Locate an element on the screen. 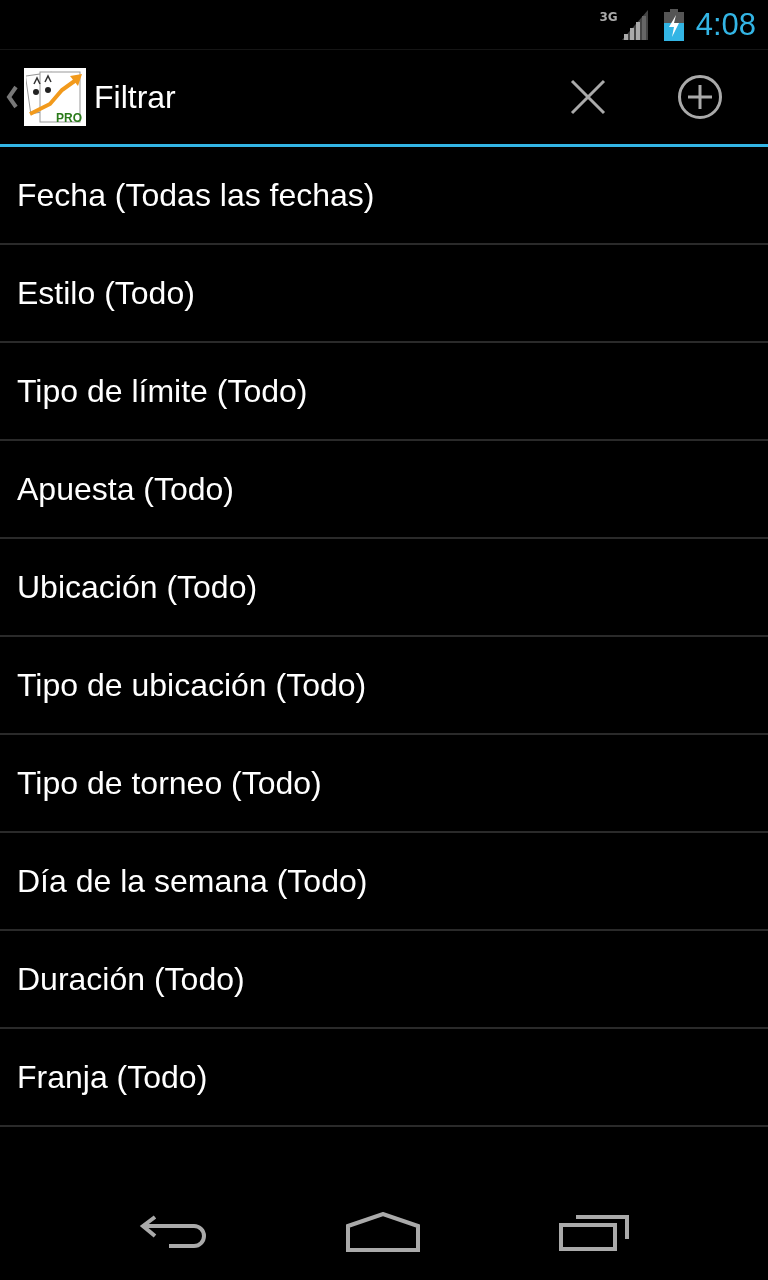 This screenshot has height=1280, width=768. pro-label: PRO is located at coordinates (69, 118).